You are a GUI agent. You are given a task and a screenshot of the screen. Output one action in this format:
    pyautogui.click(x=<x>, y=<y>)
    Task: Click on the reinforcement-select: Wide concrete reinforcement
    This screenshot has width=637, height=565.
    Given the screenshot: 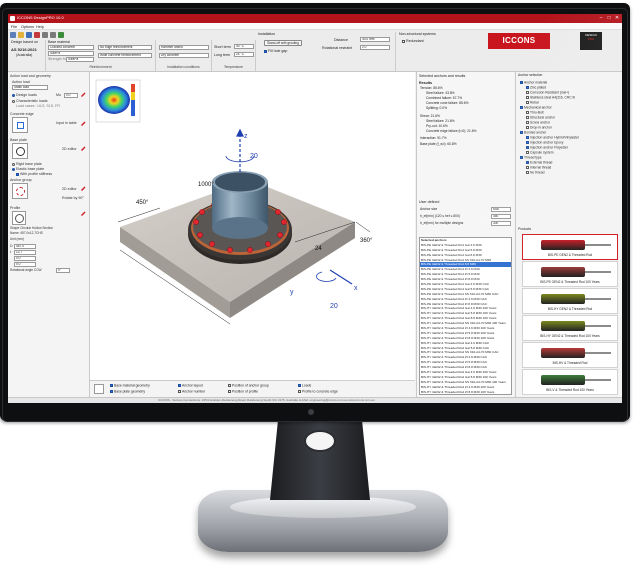 What is the action you would take?
    pyautogui.click(x=125, y=55)
    